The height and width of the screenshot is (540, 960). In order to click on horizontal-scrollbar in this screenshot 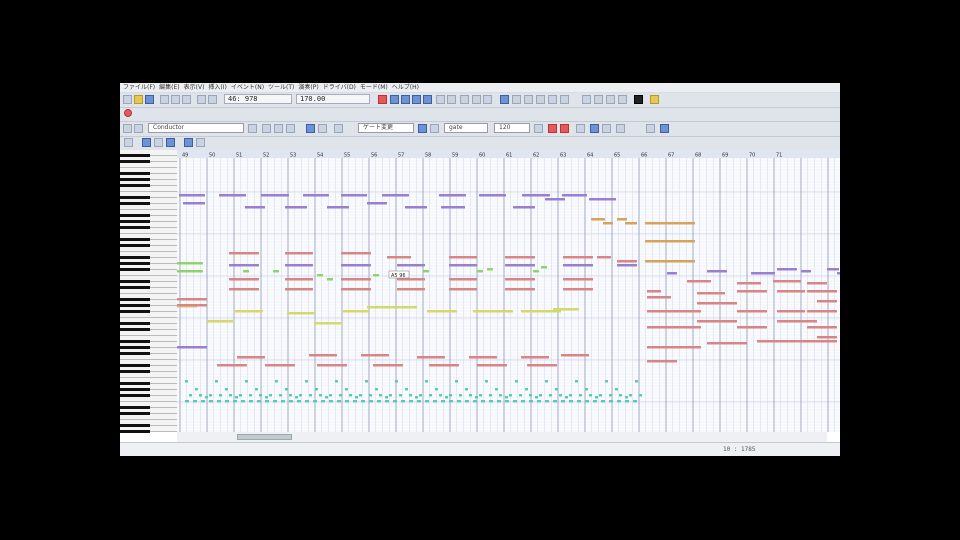, I will do `click(502, 437)`.